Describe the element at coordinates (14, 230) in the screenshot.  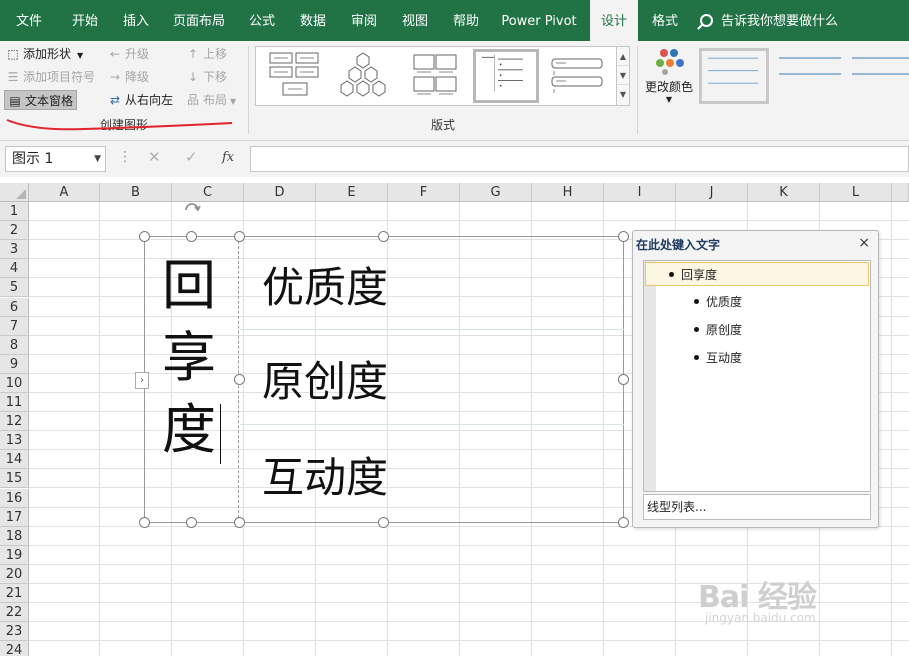
I see `row-header-2: 2` at that location.